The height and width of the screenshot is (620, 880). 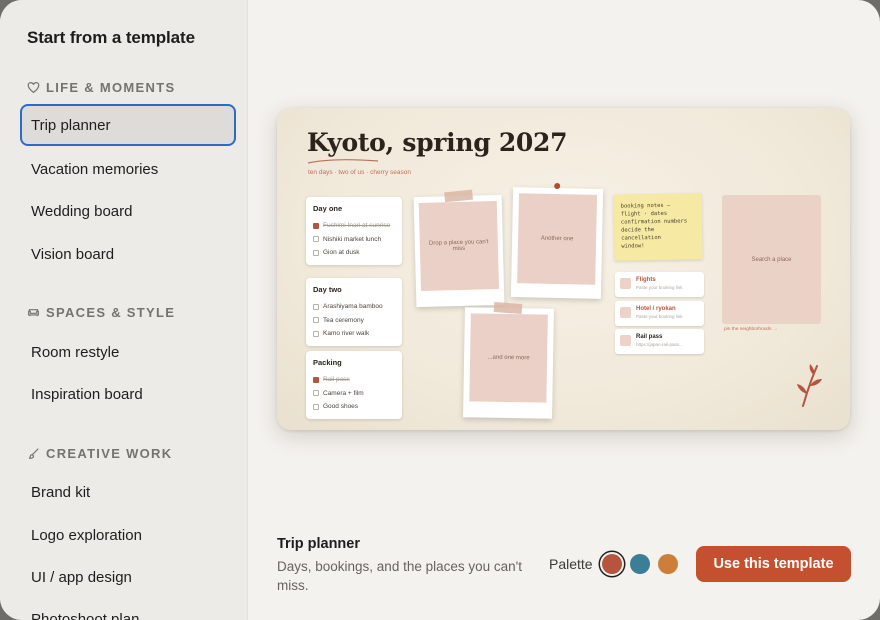 I want to click on sidebar-item-vacation-memories: Vacation memories, so click(x=128, y=169).